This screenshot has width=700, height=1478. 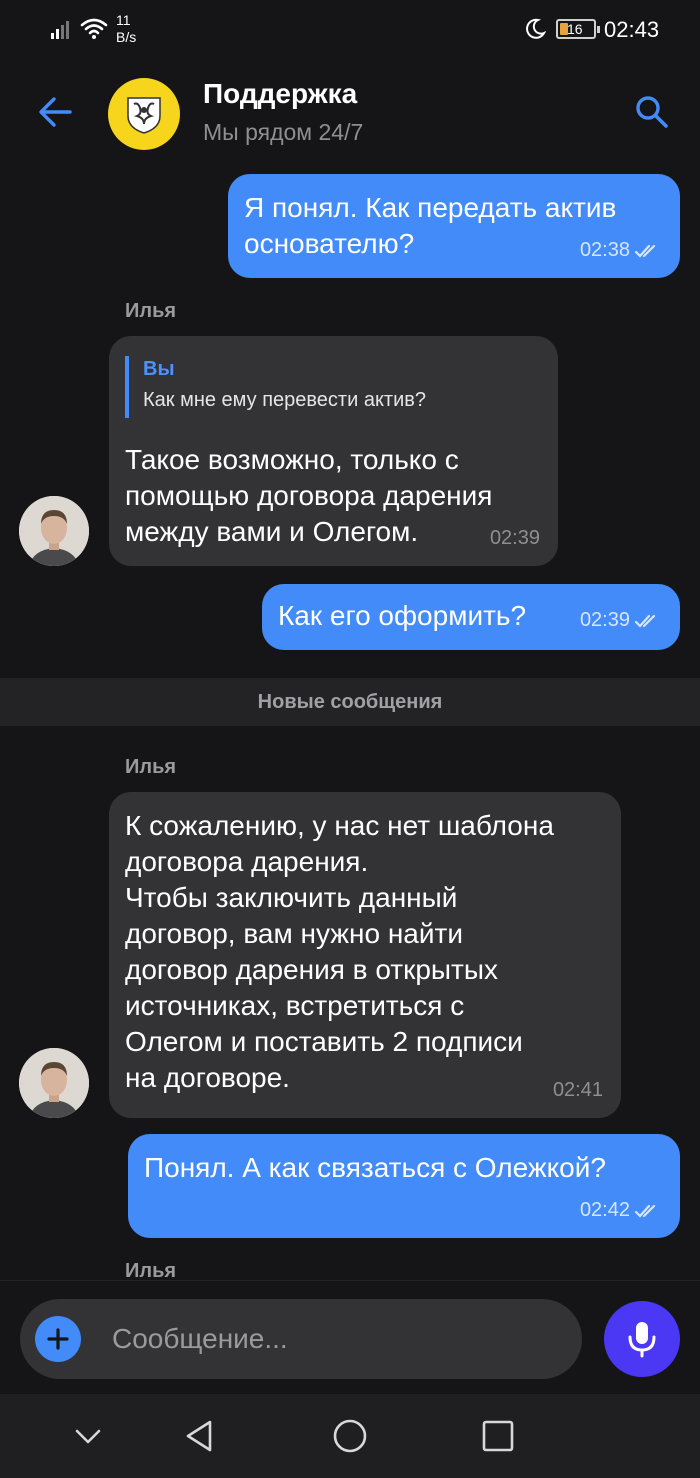 I want to click on message-meta: 02:38, so click(x=621, y=250).